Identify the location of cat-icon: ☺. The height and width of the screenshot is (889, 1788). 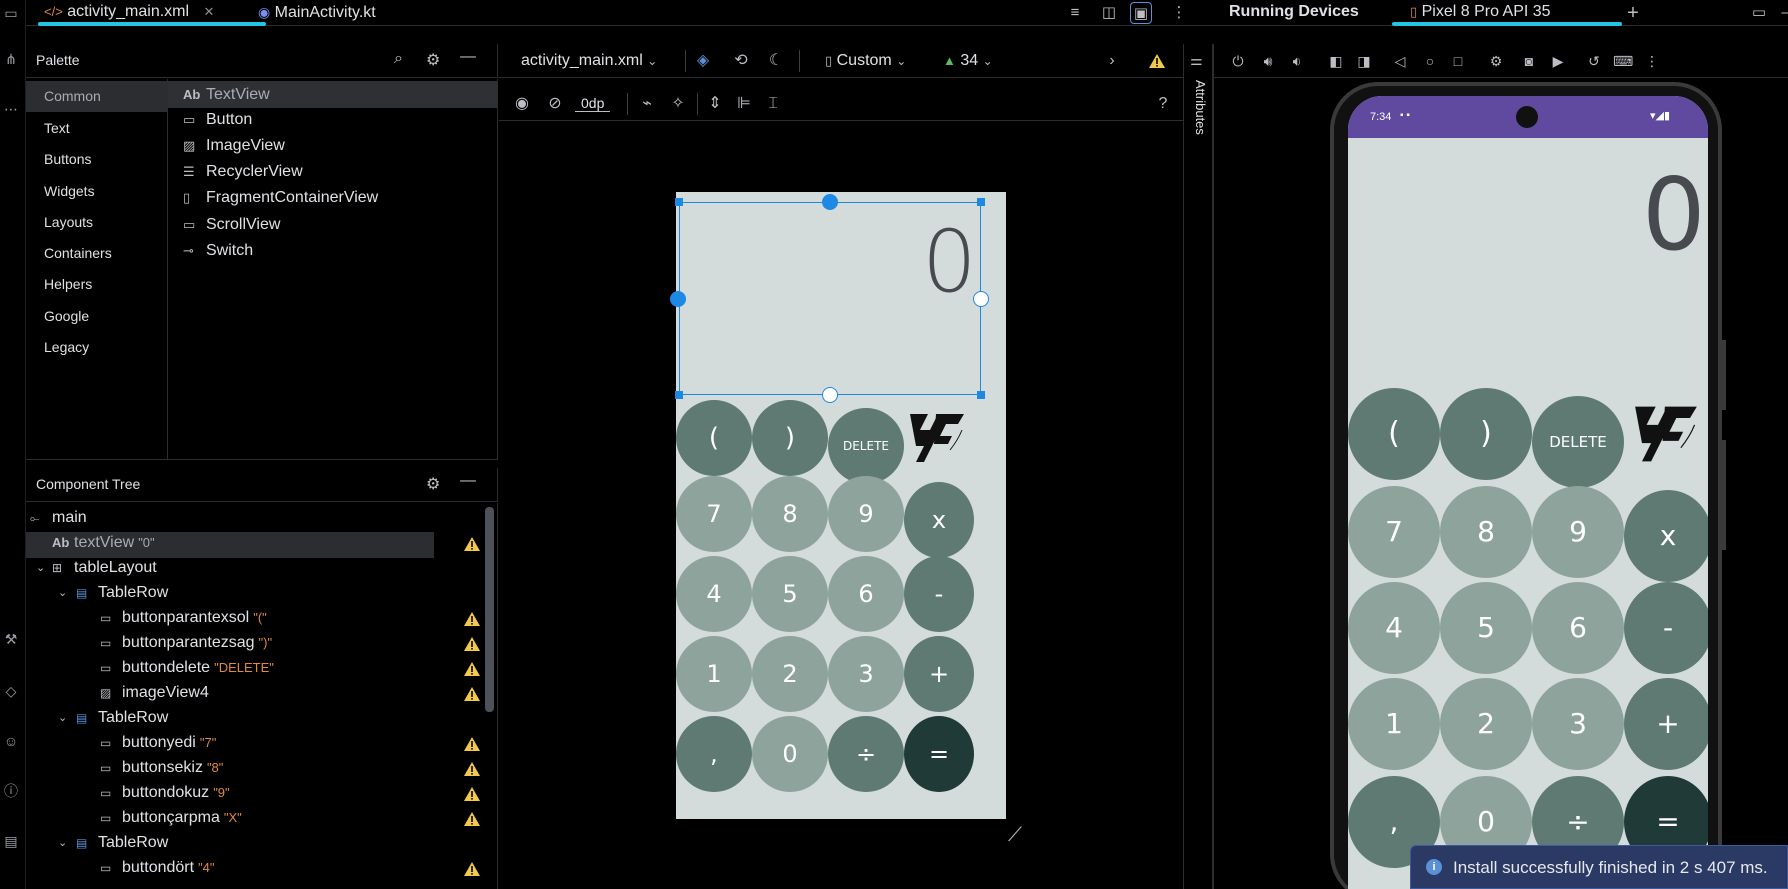
(11, 741).